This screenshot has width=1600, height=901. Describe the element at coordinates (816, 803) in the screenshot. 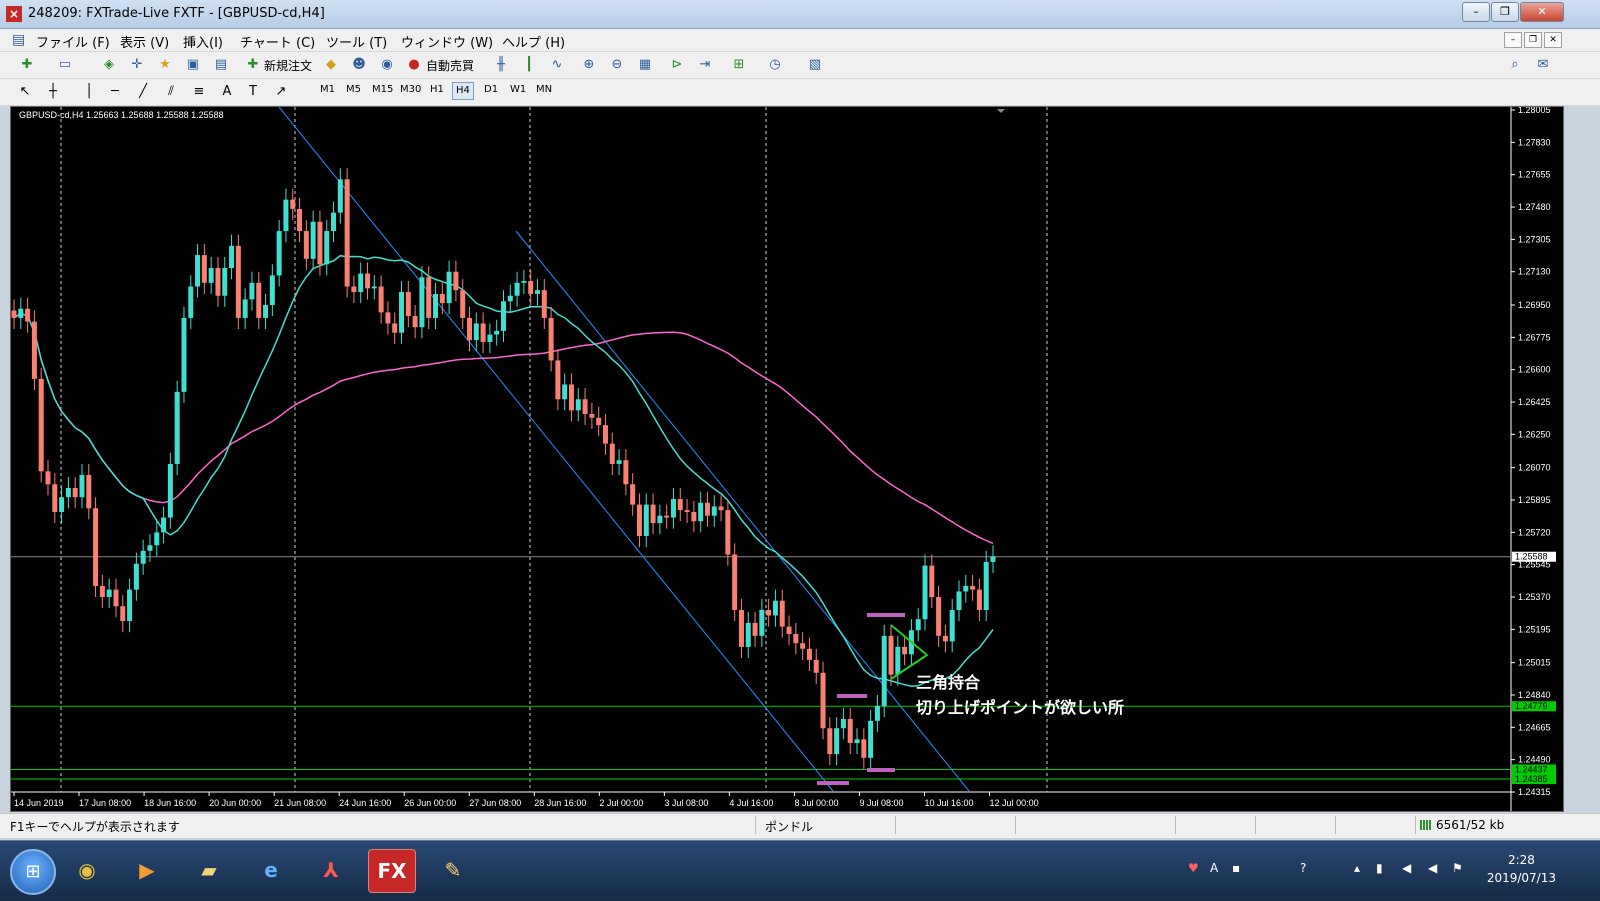

I see `time-tick-label: 8 Jul 00:00` at that location.